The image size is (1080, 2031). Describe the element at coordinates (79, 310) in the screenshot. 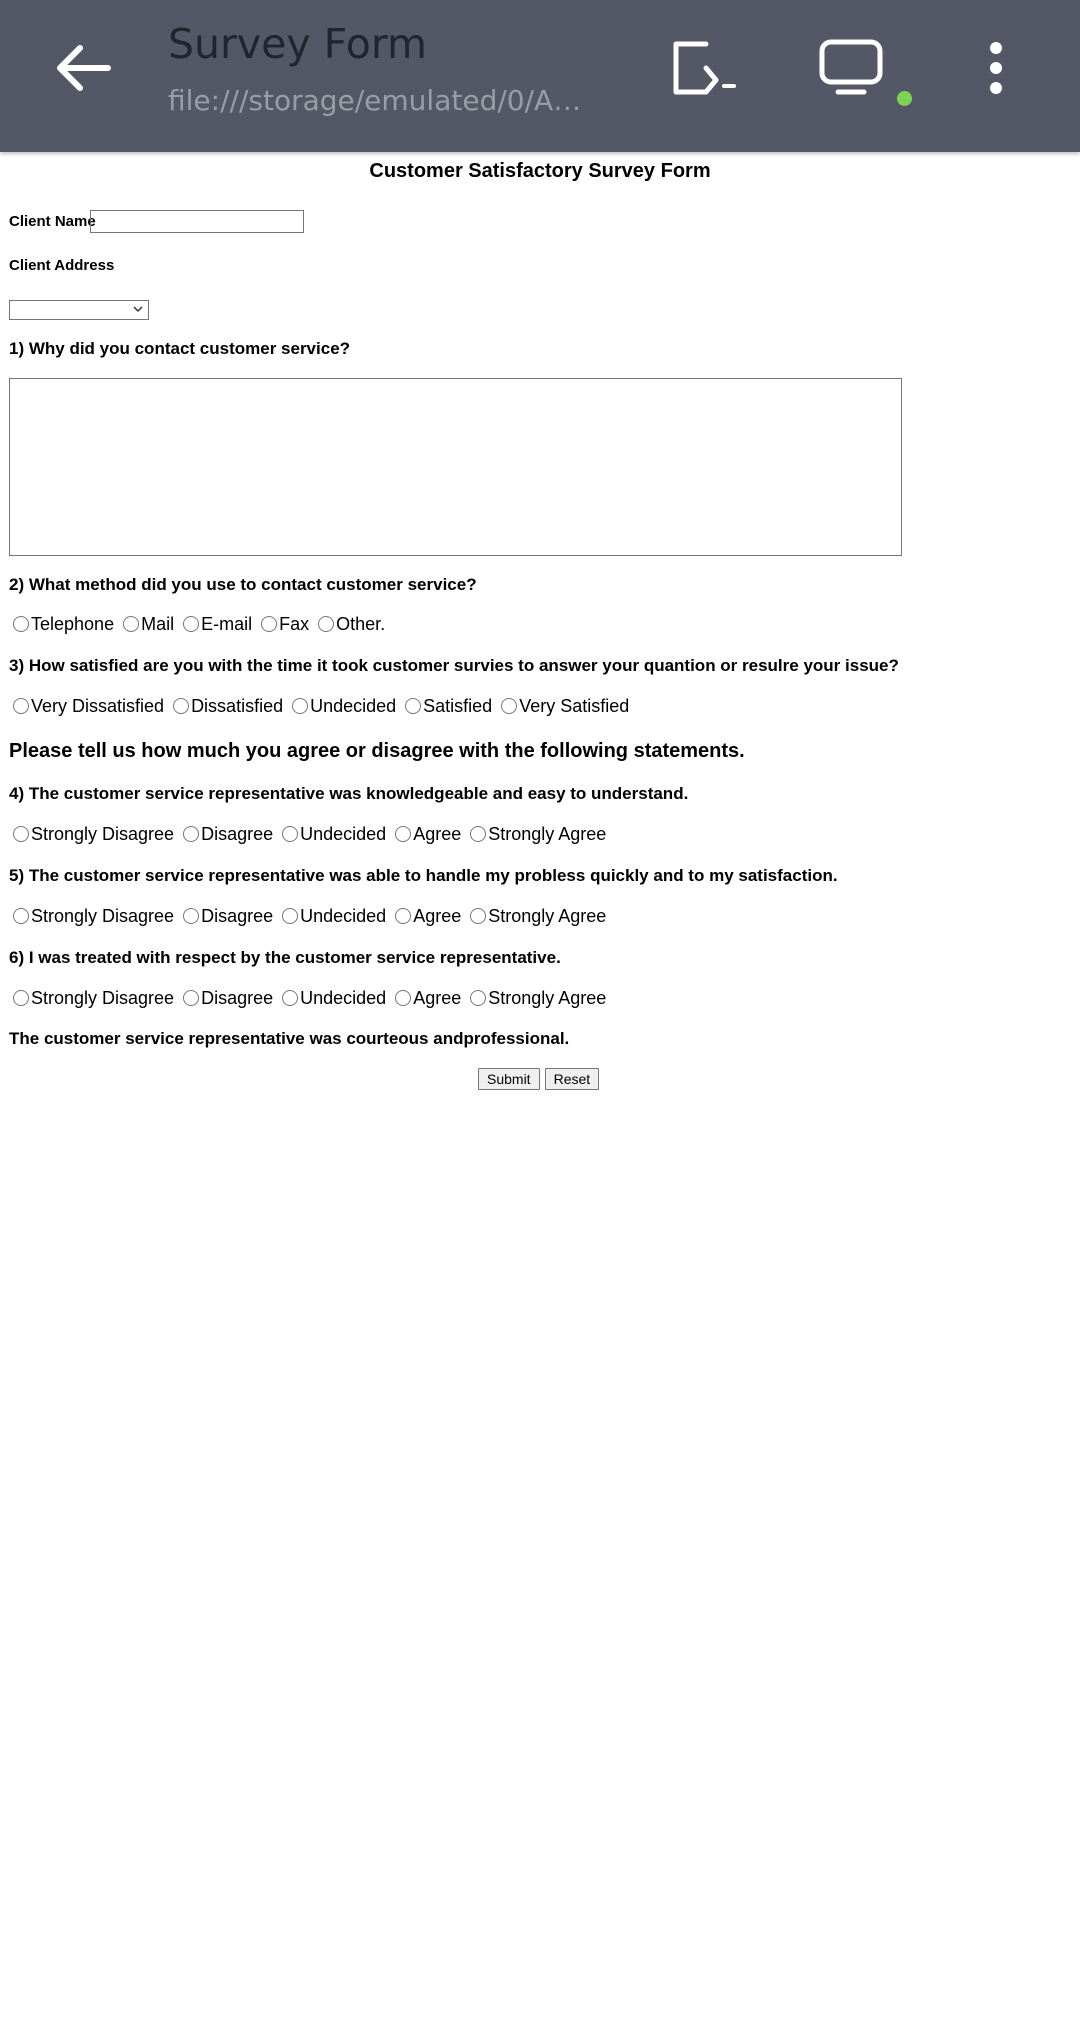

I see `client-address-select` at that location.